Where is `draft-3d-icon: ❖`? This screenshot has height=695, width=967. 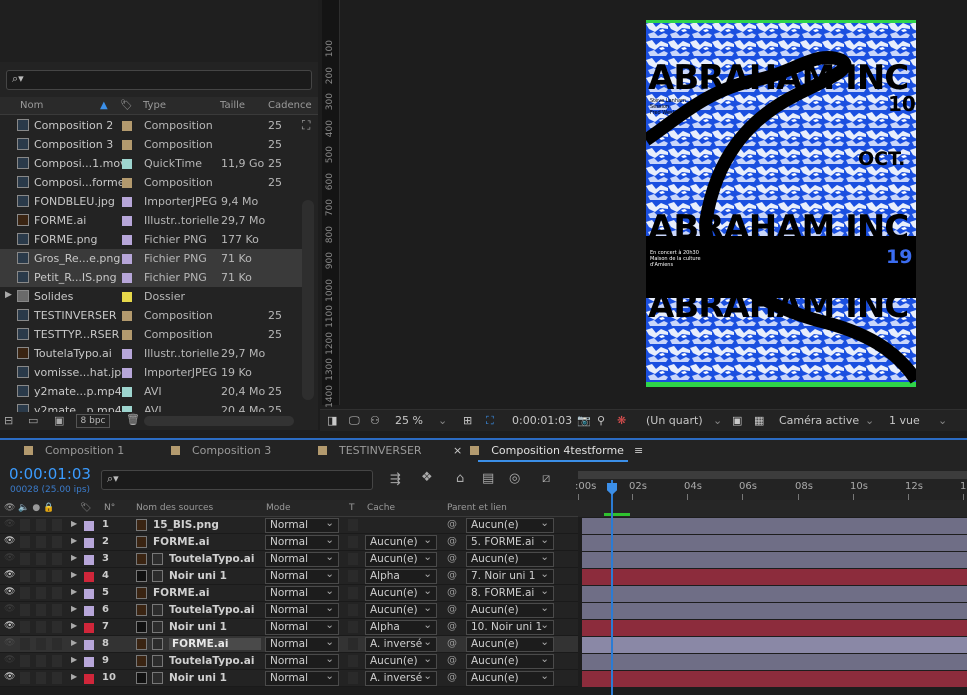
draft-3d-icon: ❖ is located at coordinates (427, 477).